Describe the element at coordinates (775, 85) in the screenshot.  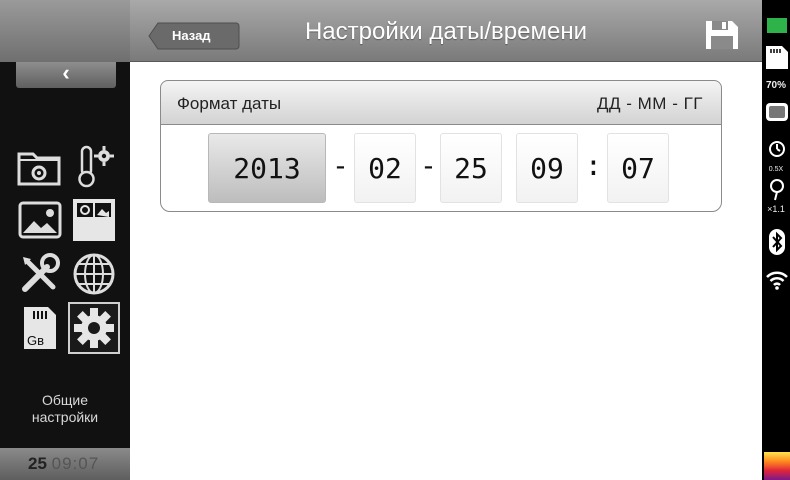
I see `battery-percent: 70%` at that location.